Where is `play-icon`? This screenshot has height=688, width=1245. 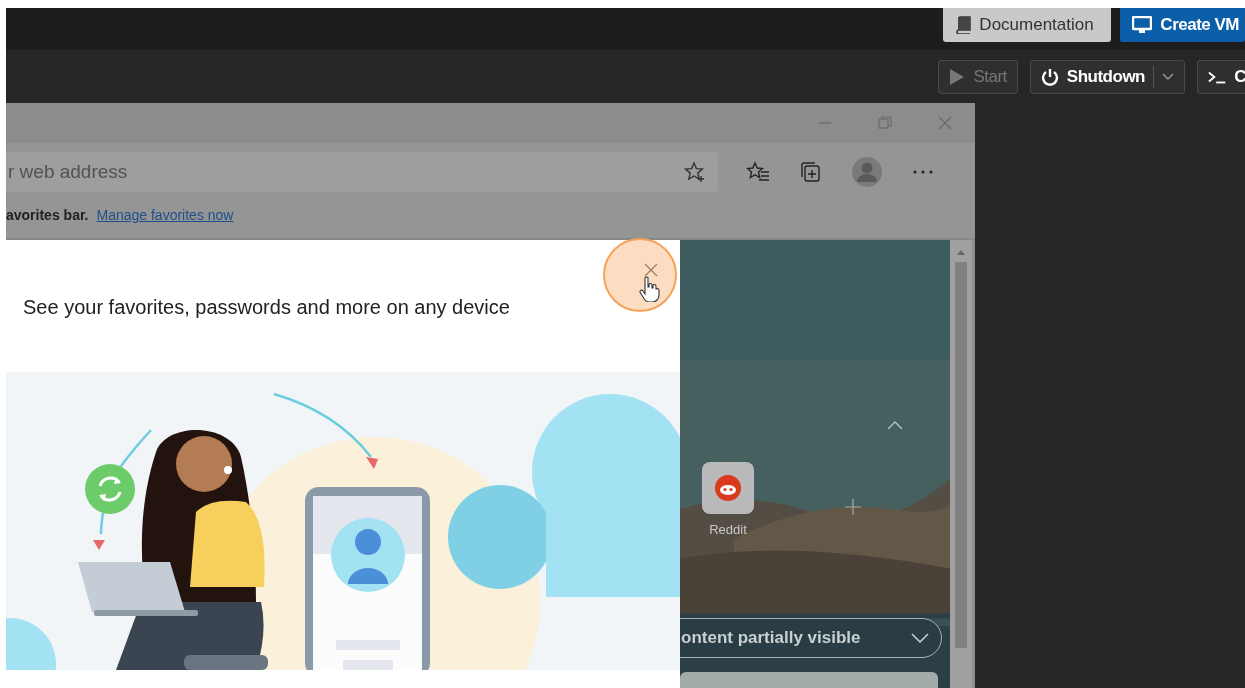
play-icon is located at coordinates (957, 76).